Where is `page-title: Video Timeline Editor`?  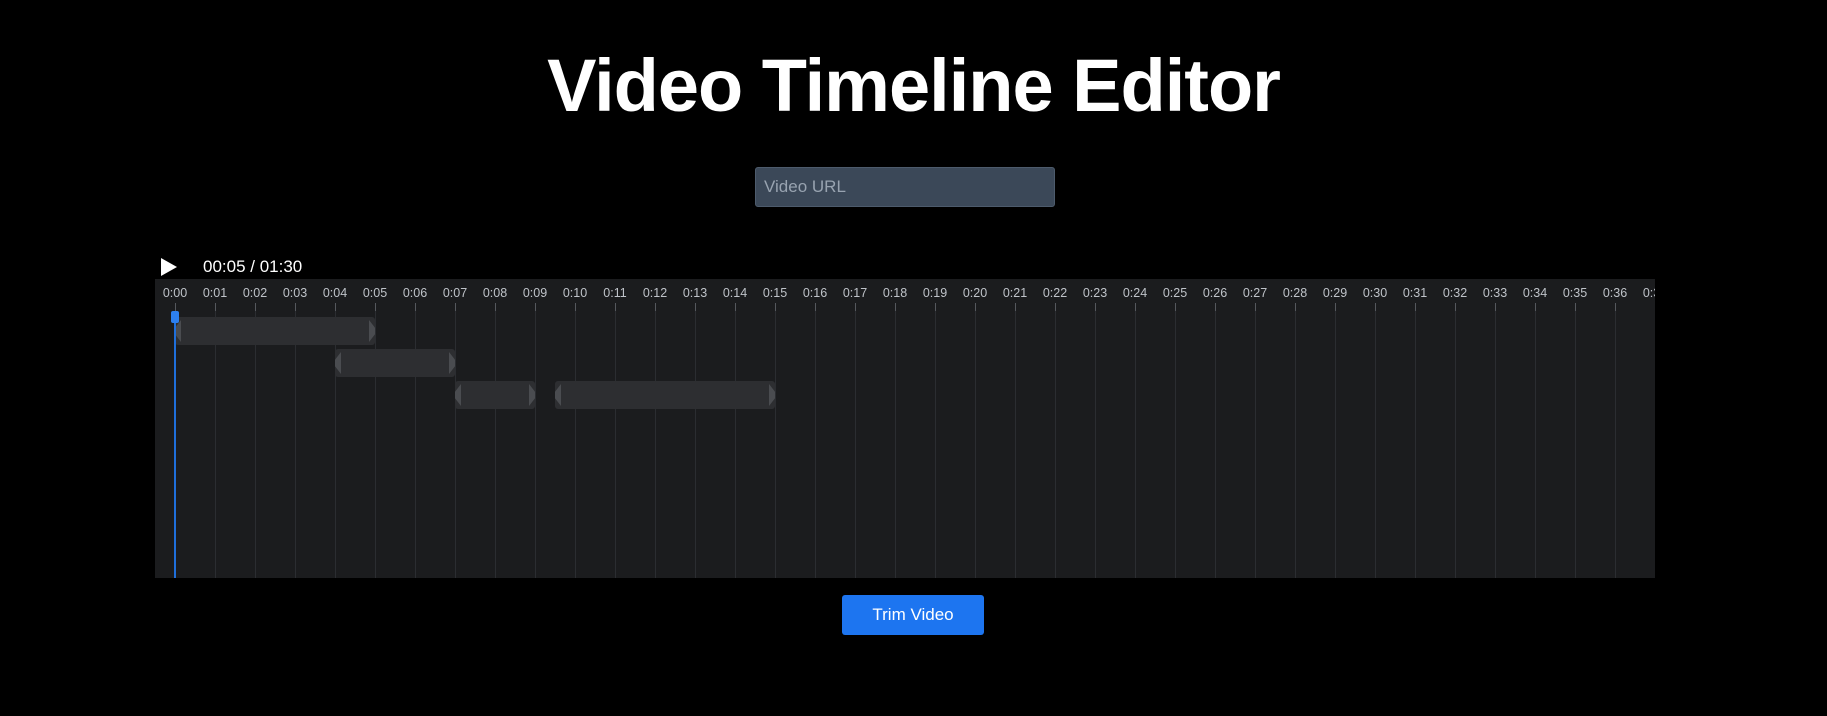 page-title: Video Timeline Editor is located at coordinates (914, 85).